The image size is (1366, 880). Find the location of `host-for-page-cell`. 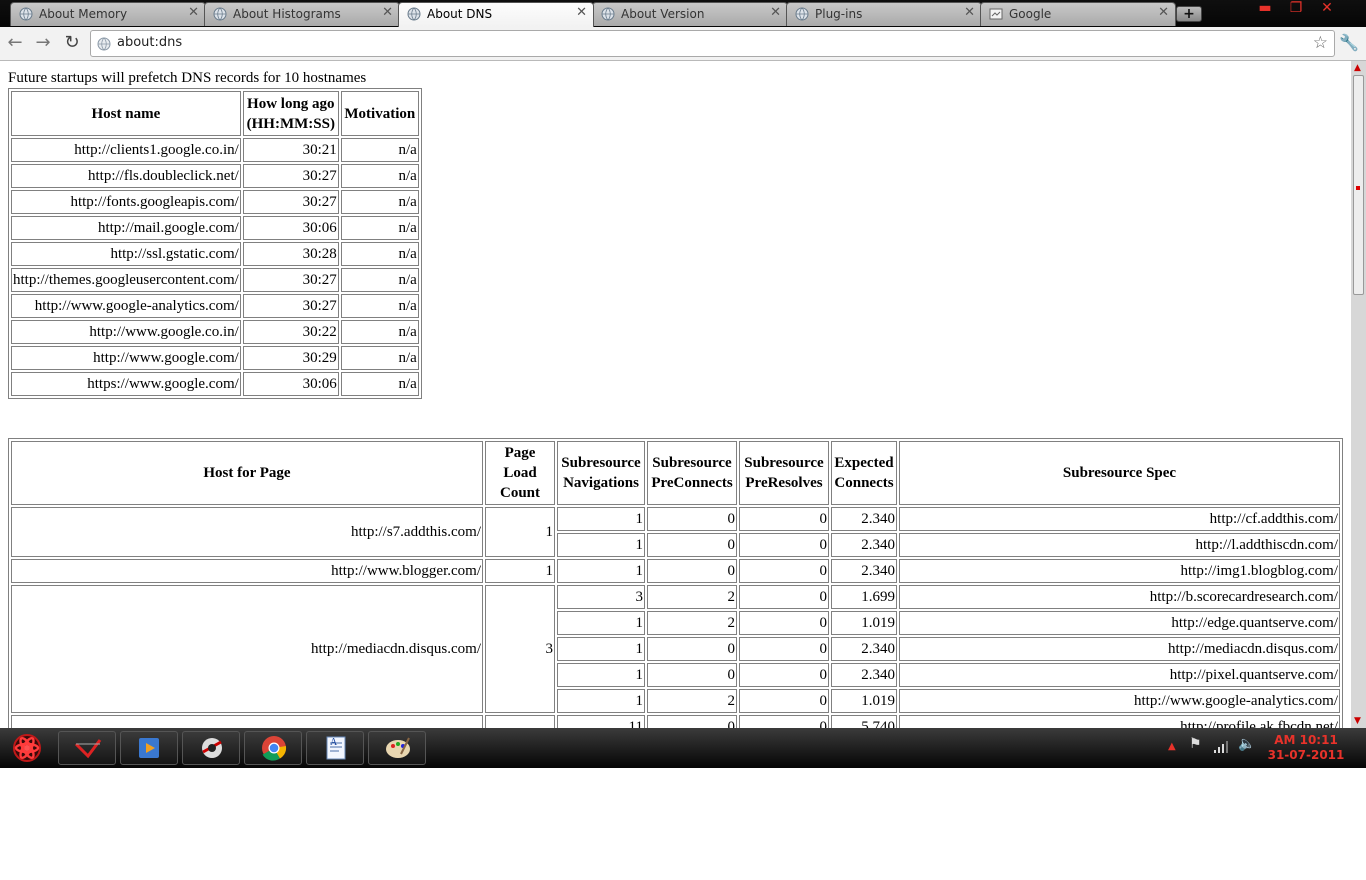

host-for-page-cell is located at coordinates (247, 721).